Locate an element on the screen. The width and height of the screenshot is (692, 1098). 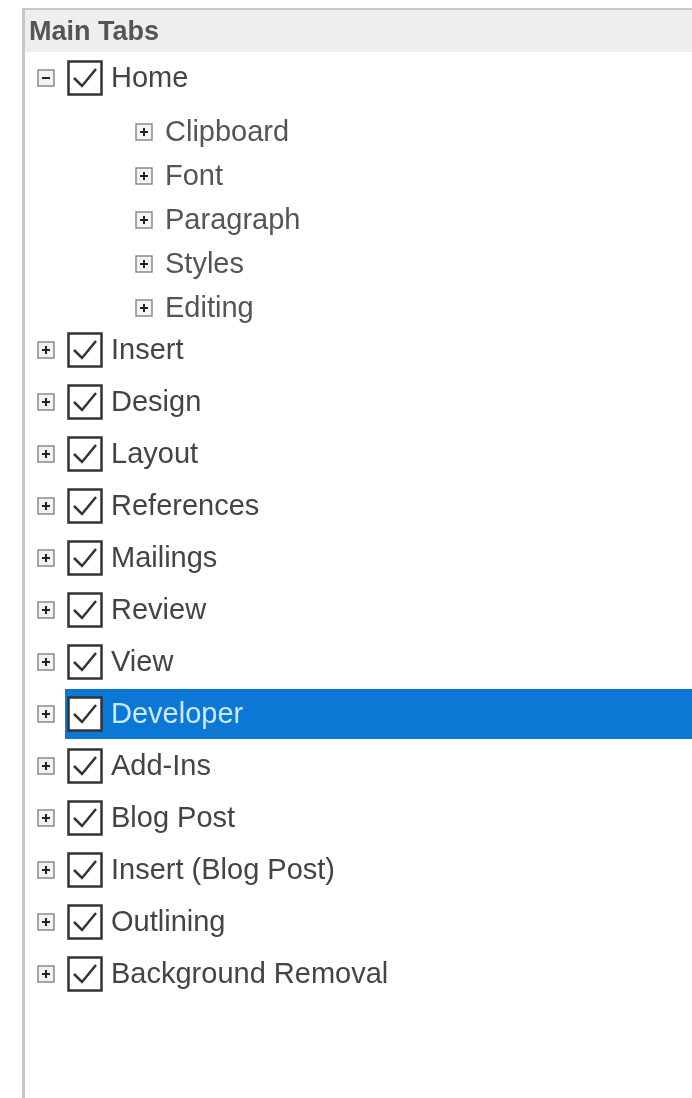
group-label: Styles is located at coordinates (204, 264).